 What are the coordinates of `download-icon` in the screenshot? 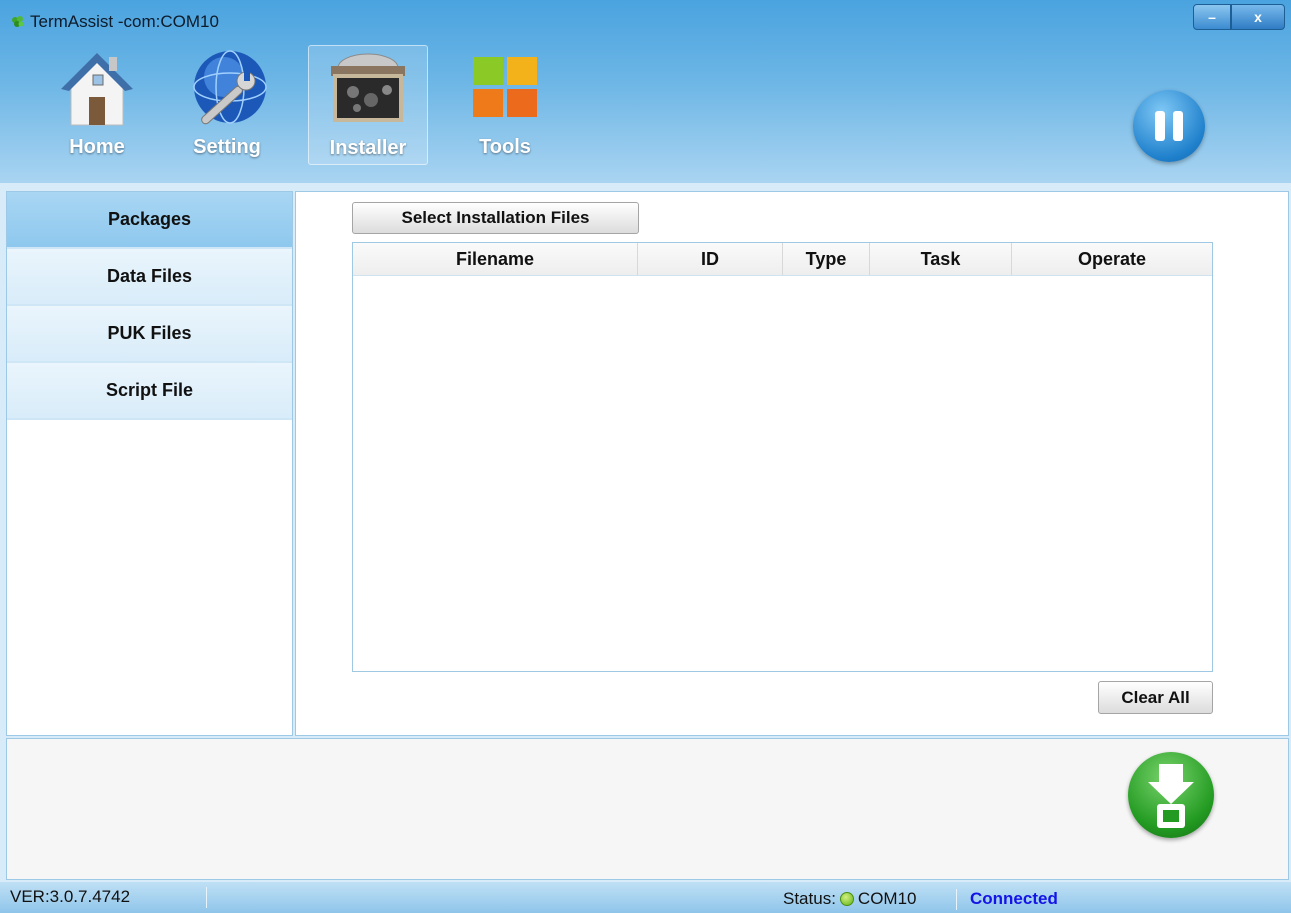 It's located at (1171, 796).